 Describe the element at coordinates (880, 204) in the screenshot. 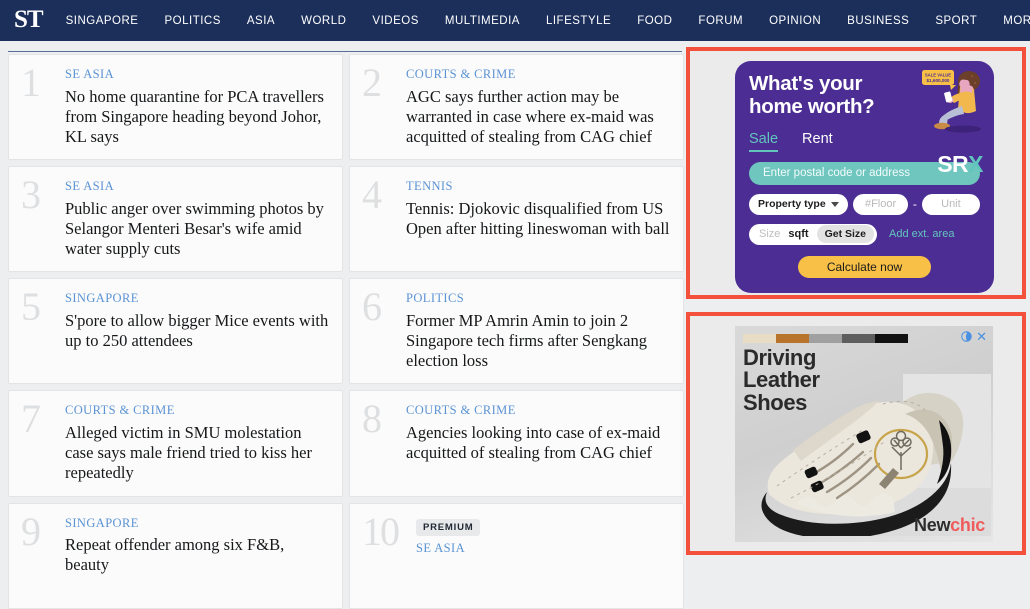

I see `srx-floor-input: #Floor` at that location.